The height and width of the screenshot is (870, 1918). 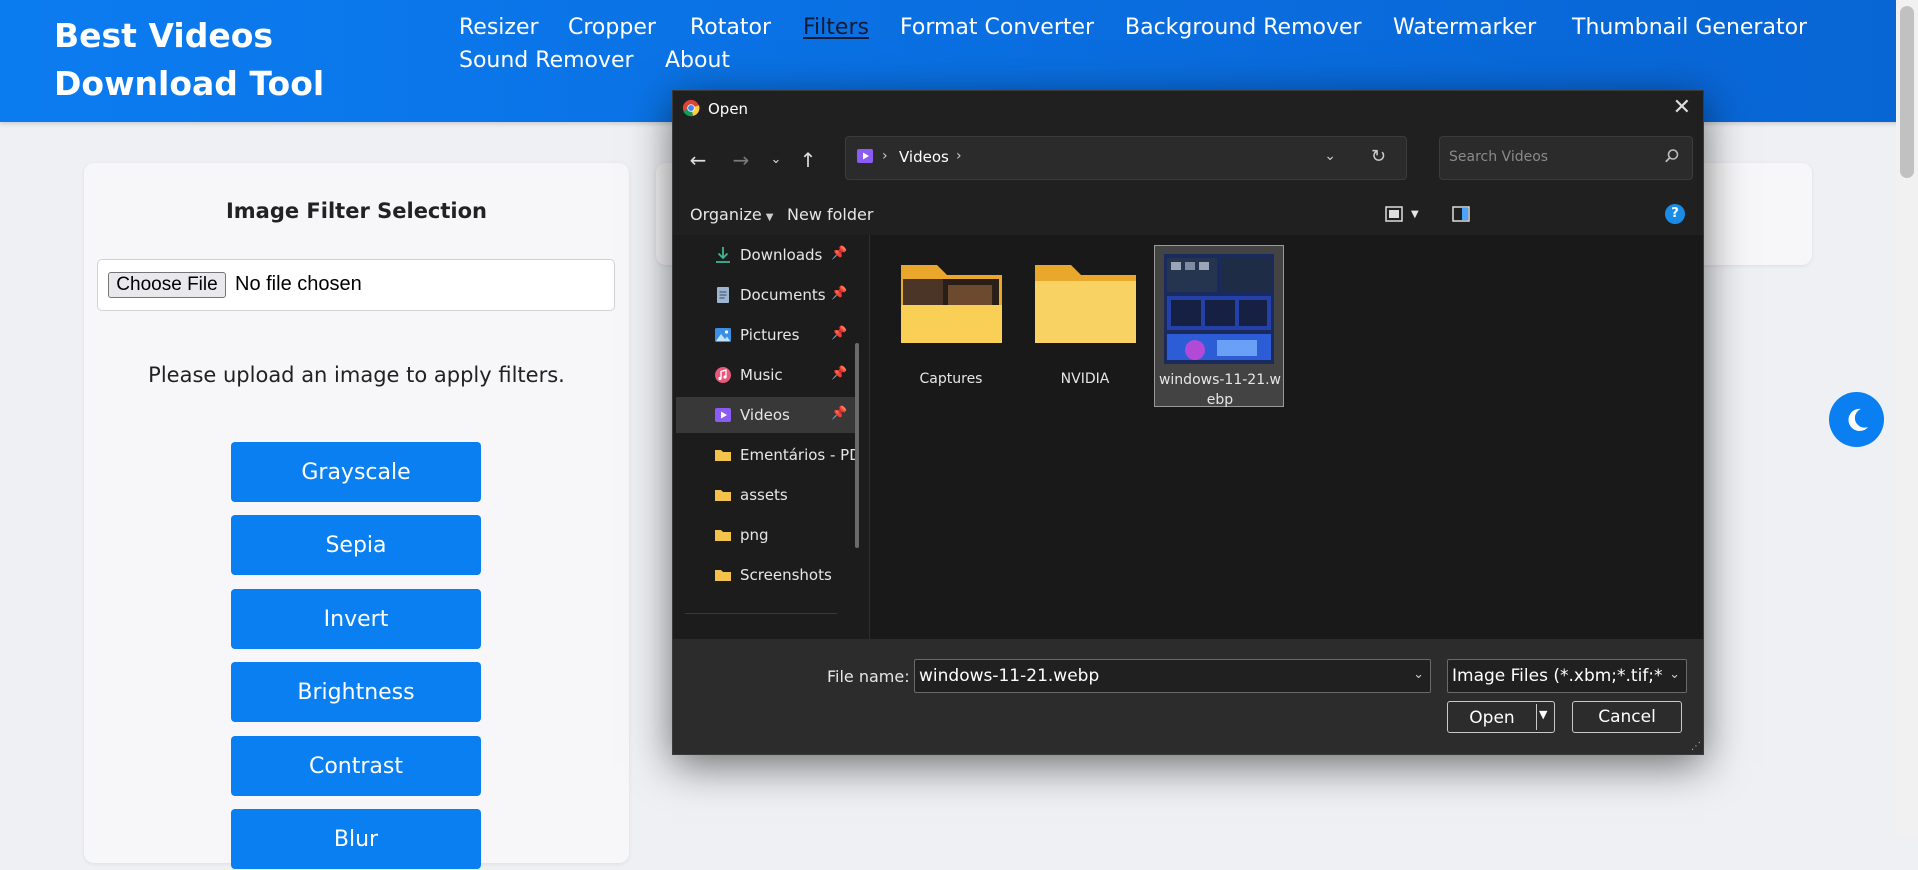 I want to click on page-scrollbar, so click(x=1907, y=418).